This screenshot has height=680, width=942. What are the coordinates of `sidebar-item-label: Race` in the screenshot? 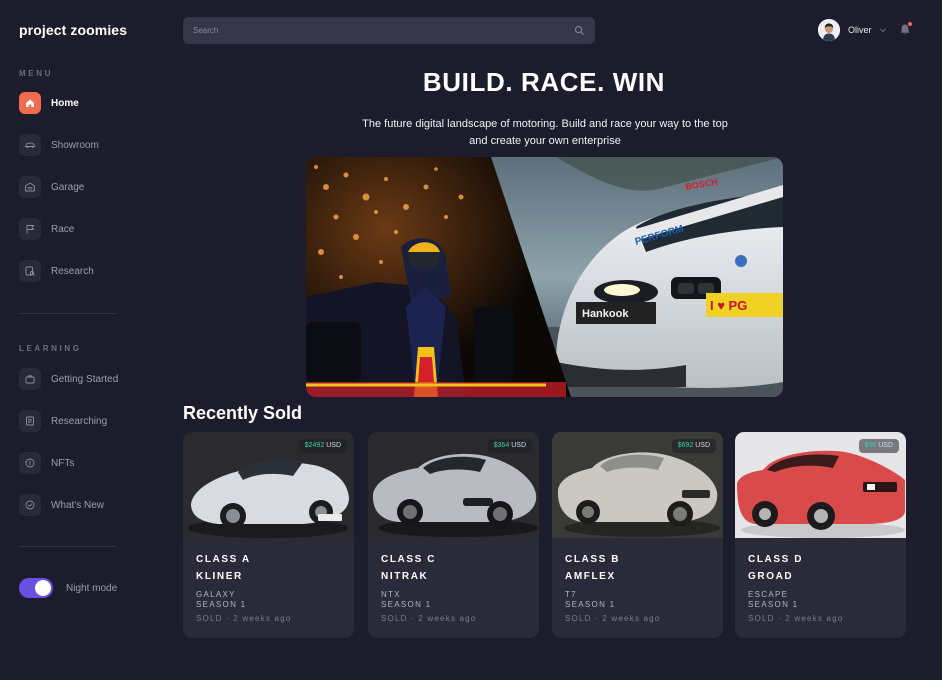 It's located at (63, 229).